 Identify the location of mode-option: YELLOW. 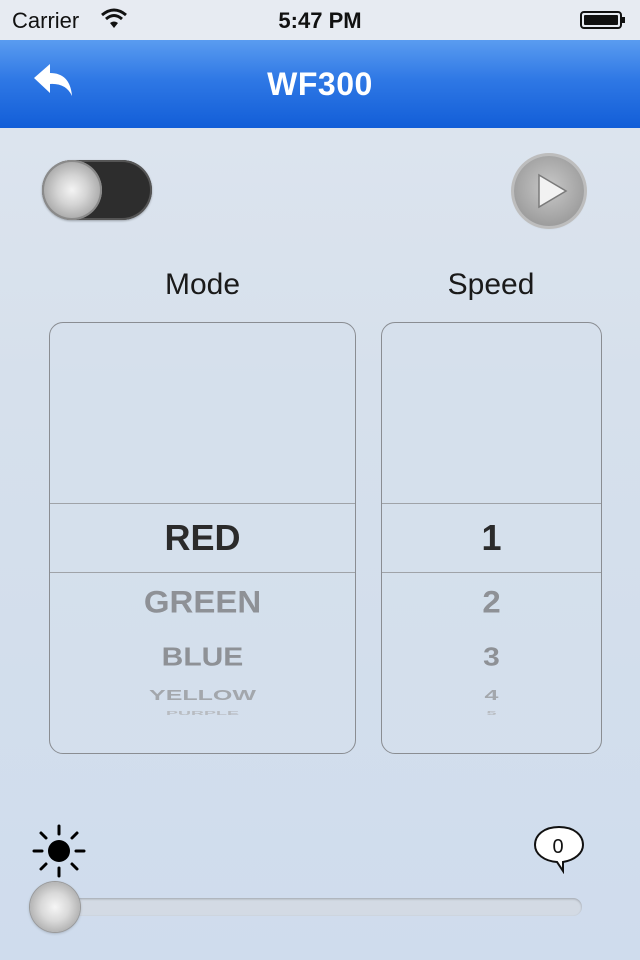
(202, 695).